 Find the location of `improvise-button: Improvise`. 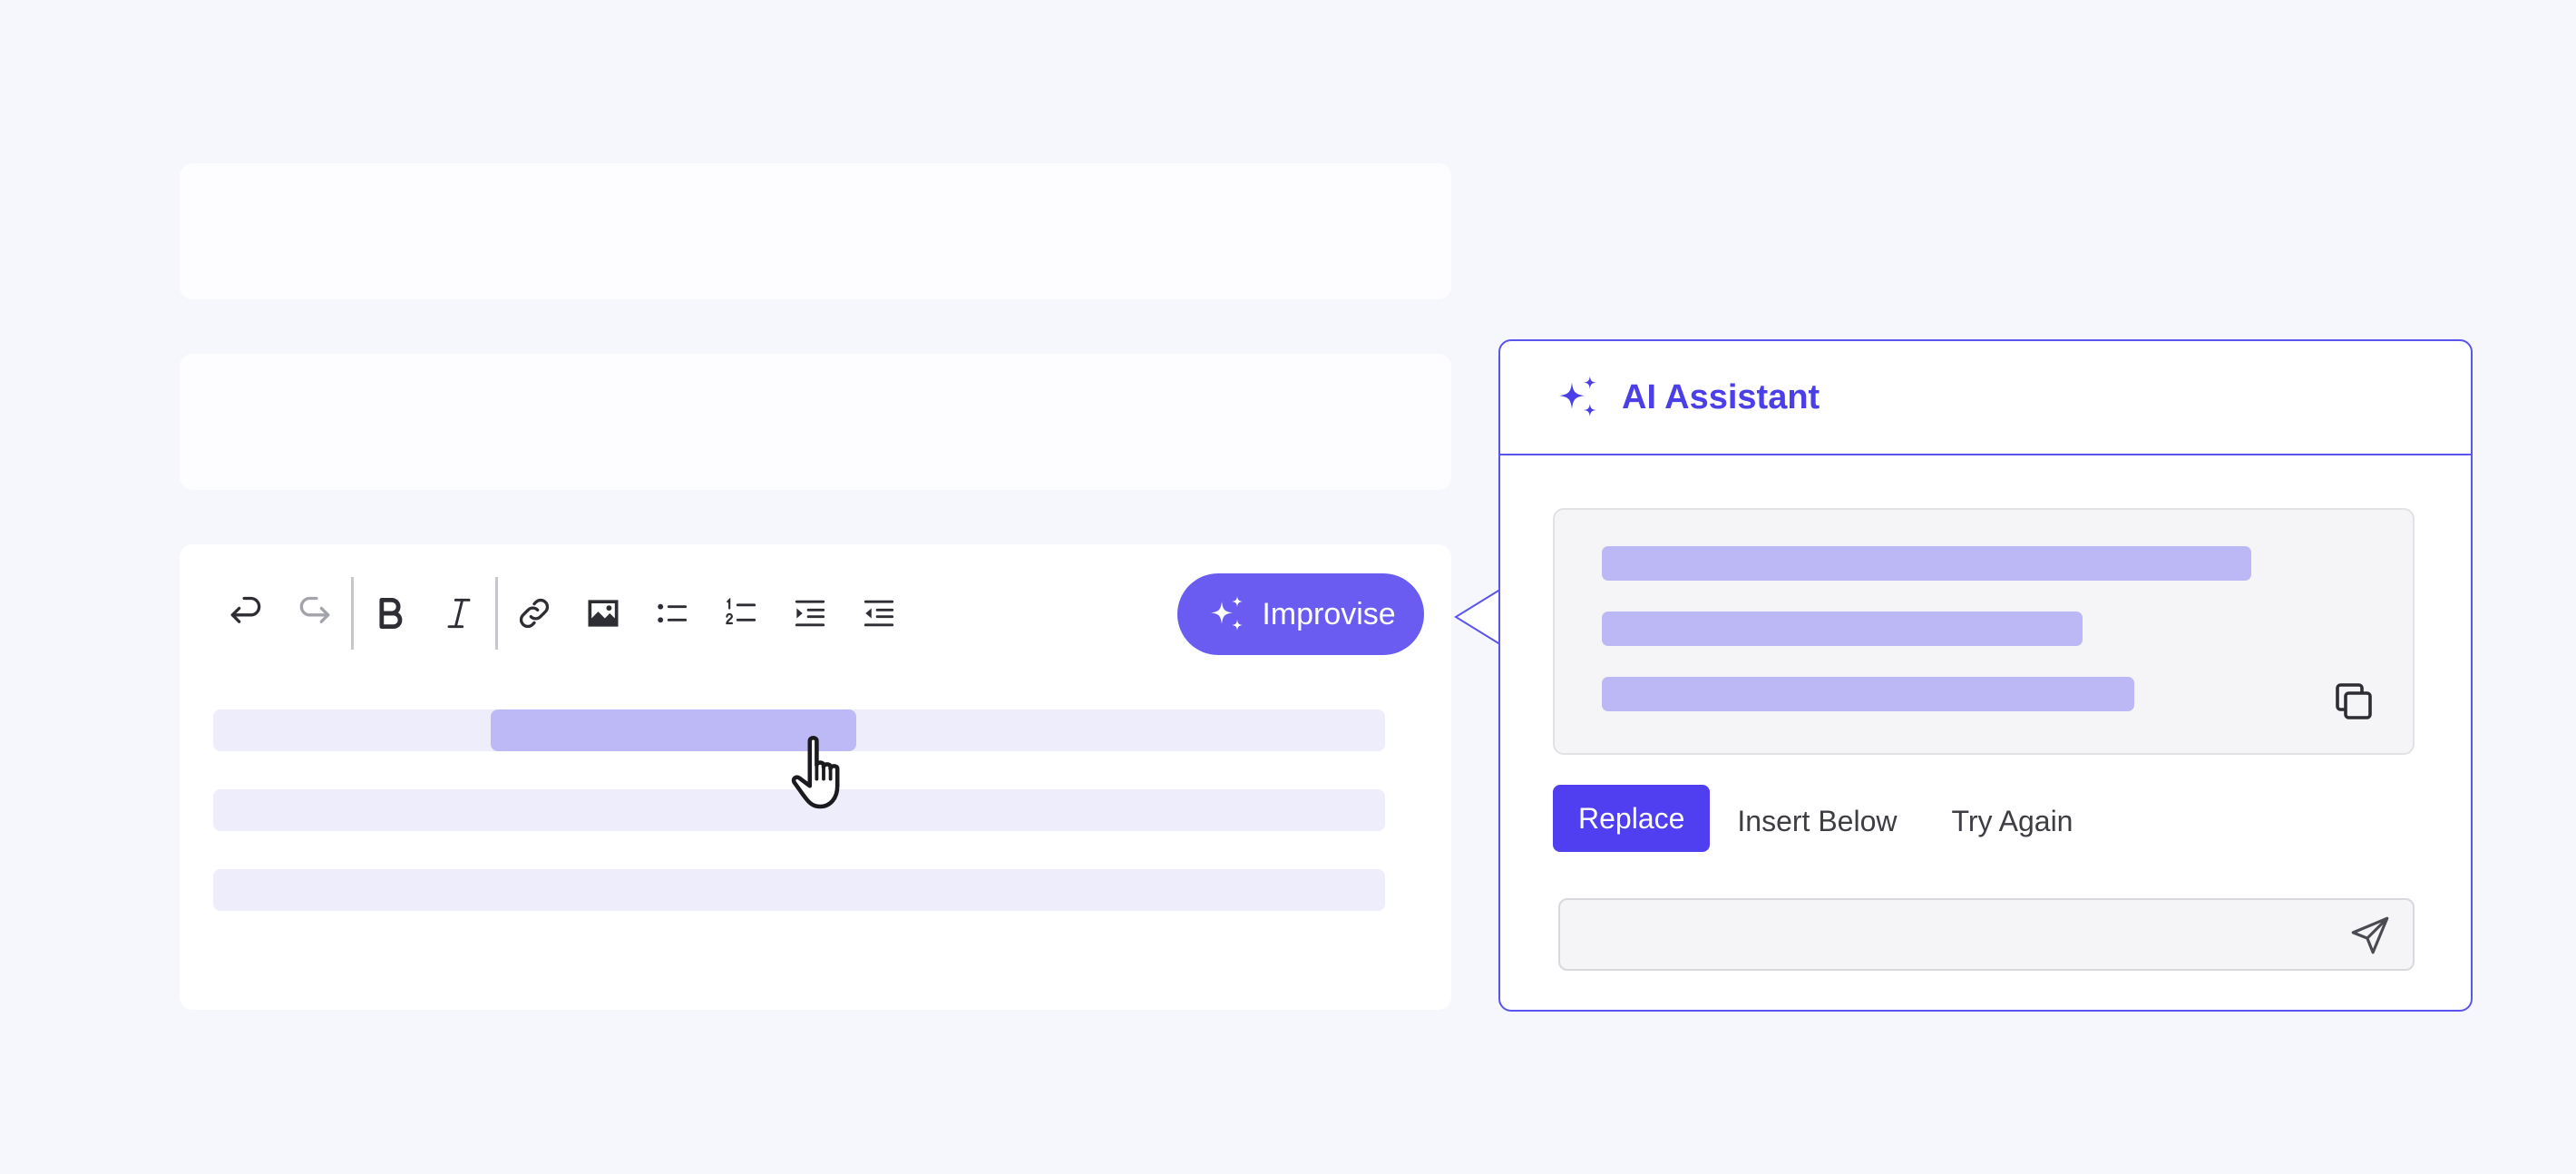

improvise-button: Improvise is located at coordinates (1300, 614).